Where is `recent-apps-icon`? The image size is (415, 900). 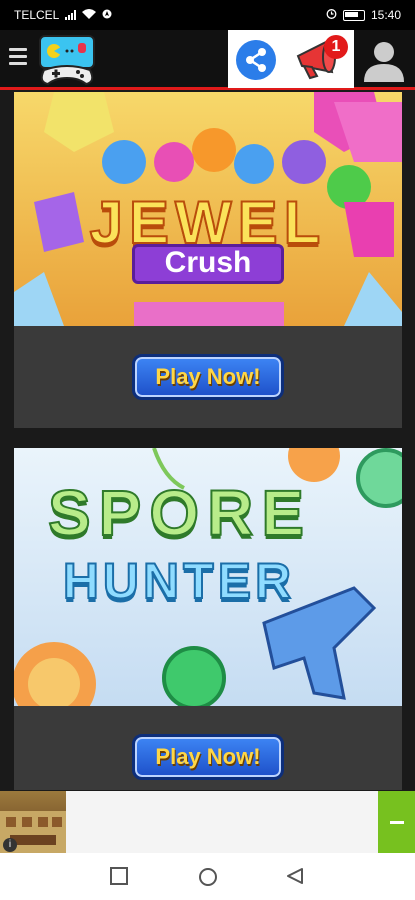 recent-apps-icon is located at coordinates (119, 878).